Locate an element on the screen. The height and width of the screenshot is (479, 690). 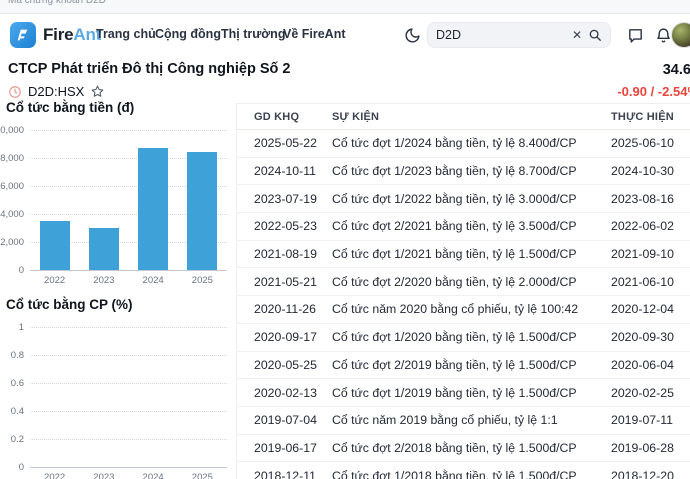
remnant-text: Mã chứng khoán D2D is located at coordinates (57, 3).